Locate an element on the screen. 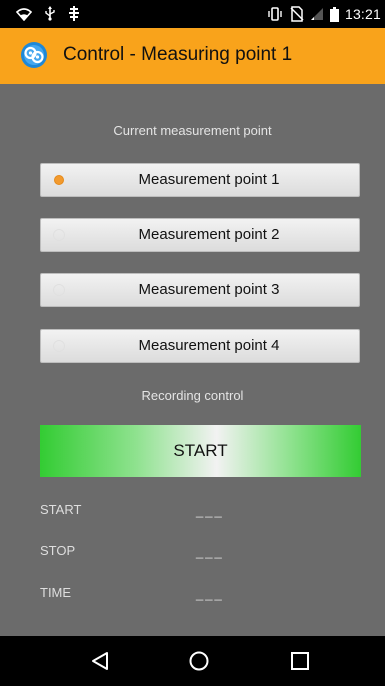  back-icon is located at coordinates (100, 661).